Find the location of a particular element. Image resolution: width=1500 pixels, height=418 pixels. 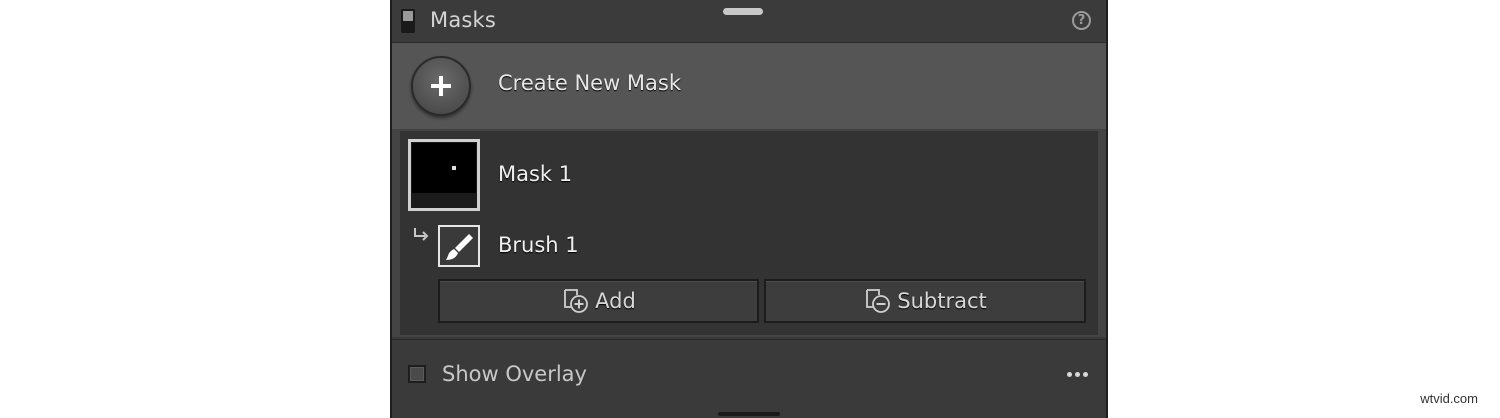

mask-thumbnail is located at coordinates (444, 175).